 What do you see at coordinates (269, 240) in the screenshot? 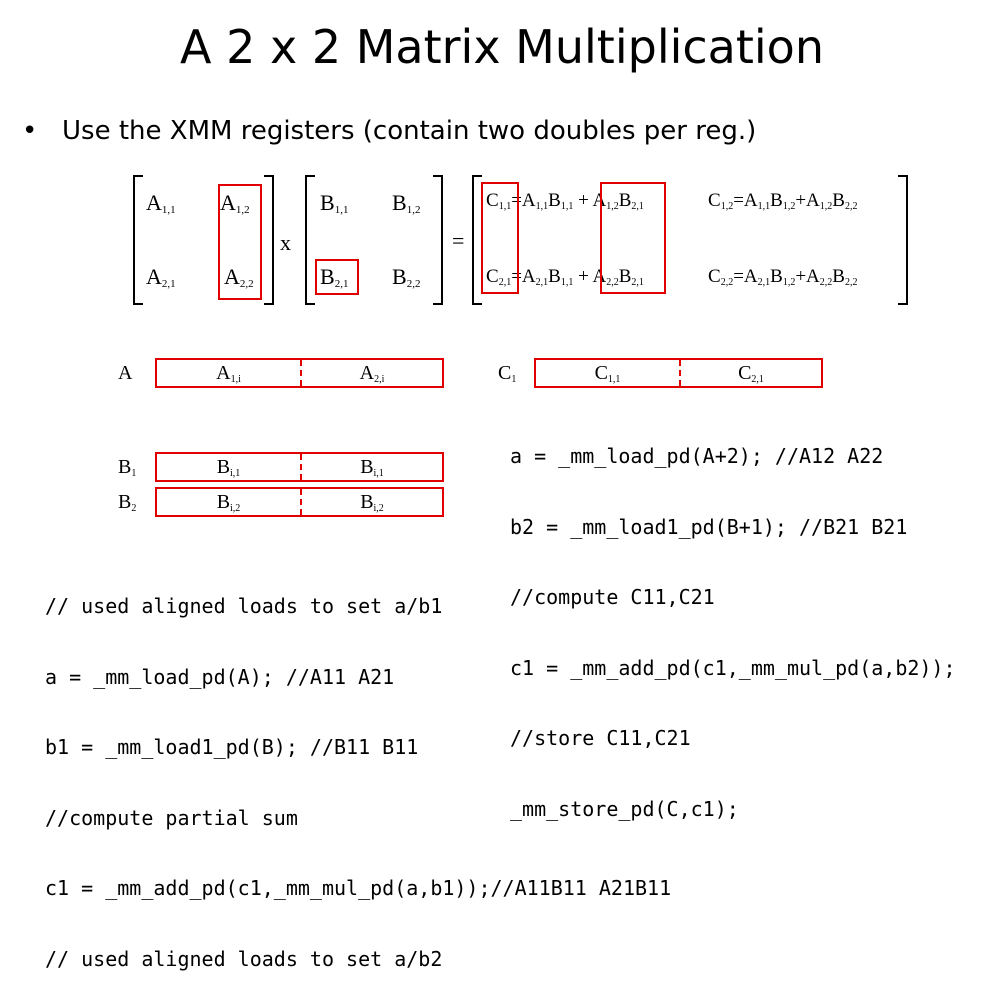
I see `matrix-a-right-bracket` at bounding box center [269, 240].